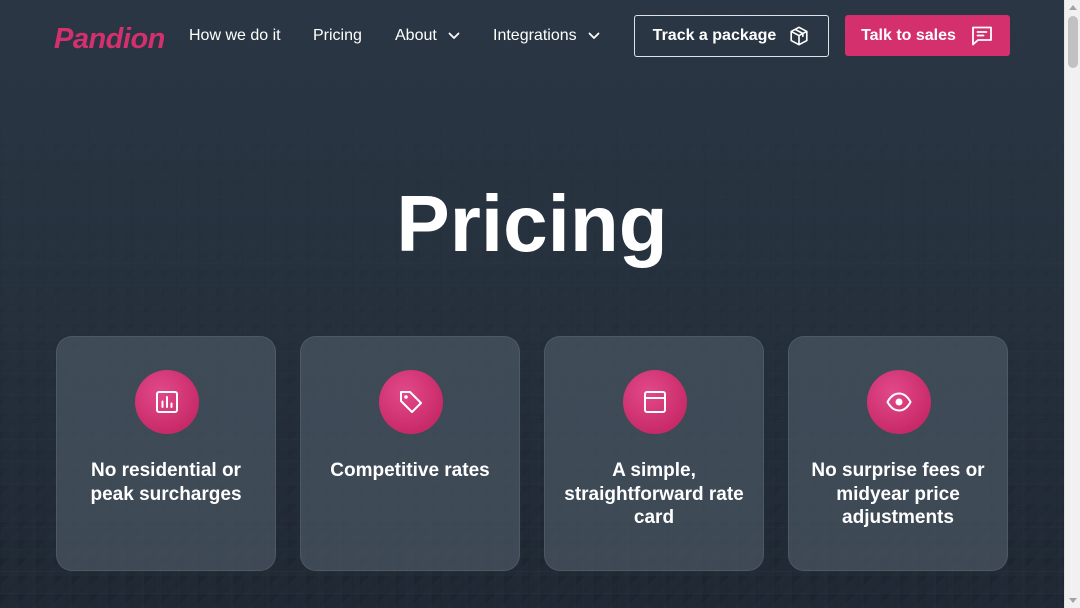  What do you see at coordinates (1072, 304) in the screenshot?
I see `page-scrollbar` at bounding box center [1072, 304].